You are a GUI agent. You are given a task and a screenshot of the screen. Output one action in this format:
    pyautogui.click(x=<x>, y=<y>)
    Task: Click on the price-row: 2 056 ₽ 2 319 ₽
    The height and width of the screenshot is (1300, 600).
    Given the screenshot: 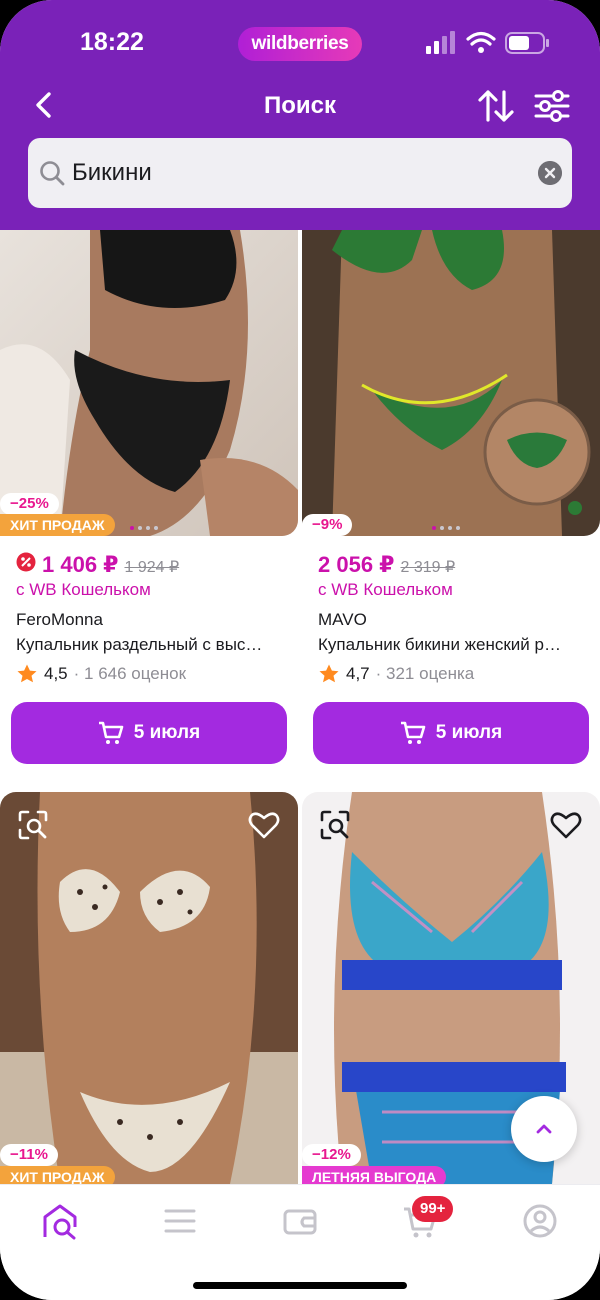 What is the action you would take?
    pyautogui.click(x=386, y=565)
    